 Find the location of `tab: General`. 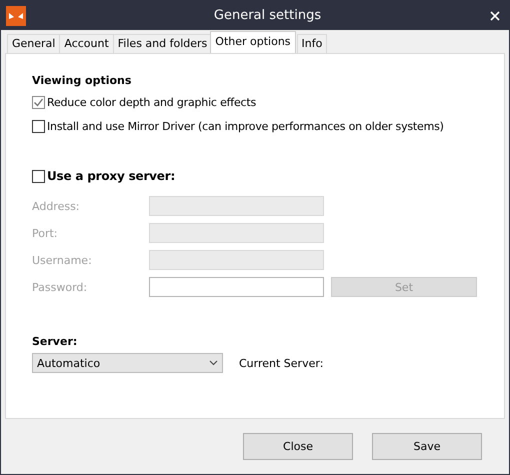

tab: General is located at coordinates (33, 43).